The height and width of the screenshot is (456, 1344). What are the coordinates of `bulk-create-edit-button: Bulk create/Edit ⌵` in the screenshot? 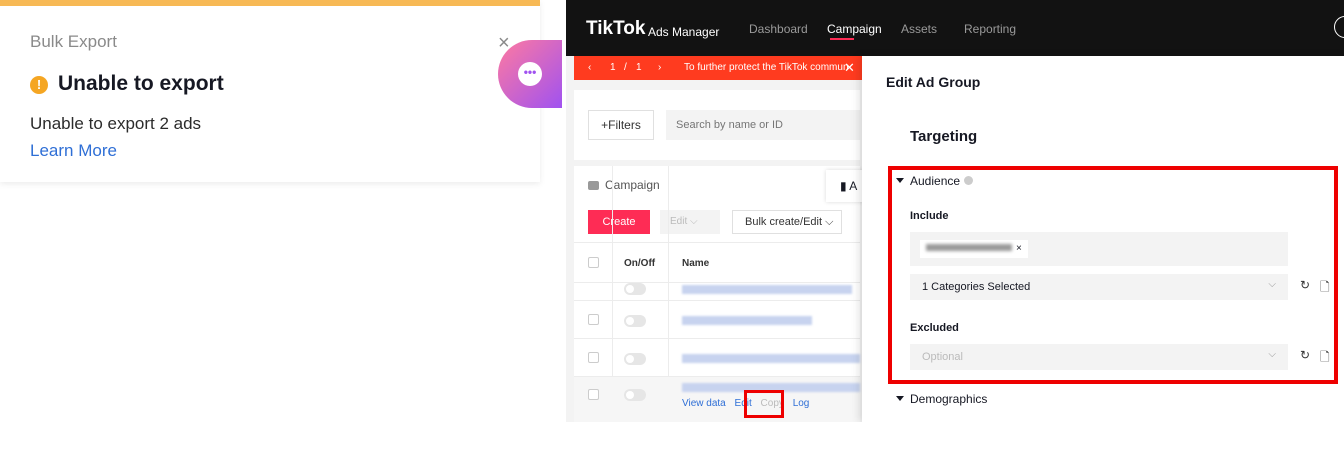 It's located at (787, 222).